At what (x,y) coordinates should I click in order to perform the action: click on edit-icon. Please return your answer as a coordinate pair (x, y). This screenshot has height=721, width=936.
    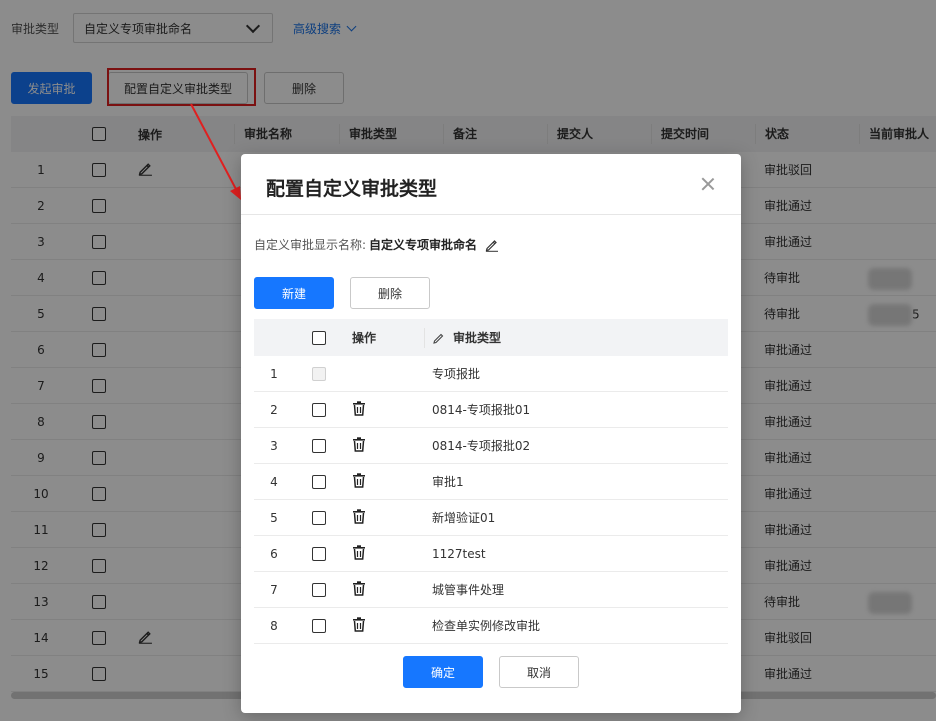
    Looking at the image, I should click on (492, 245).